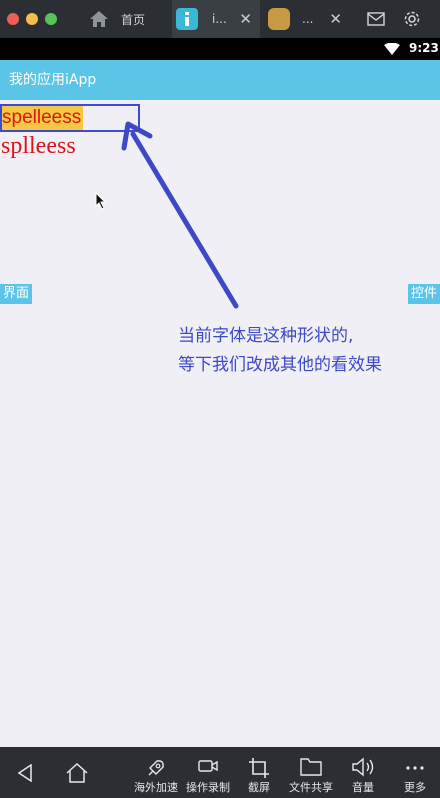  Describe the element at coordinates (311, 767) in the screenshot. I see `folder-icon` at that location.